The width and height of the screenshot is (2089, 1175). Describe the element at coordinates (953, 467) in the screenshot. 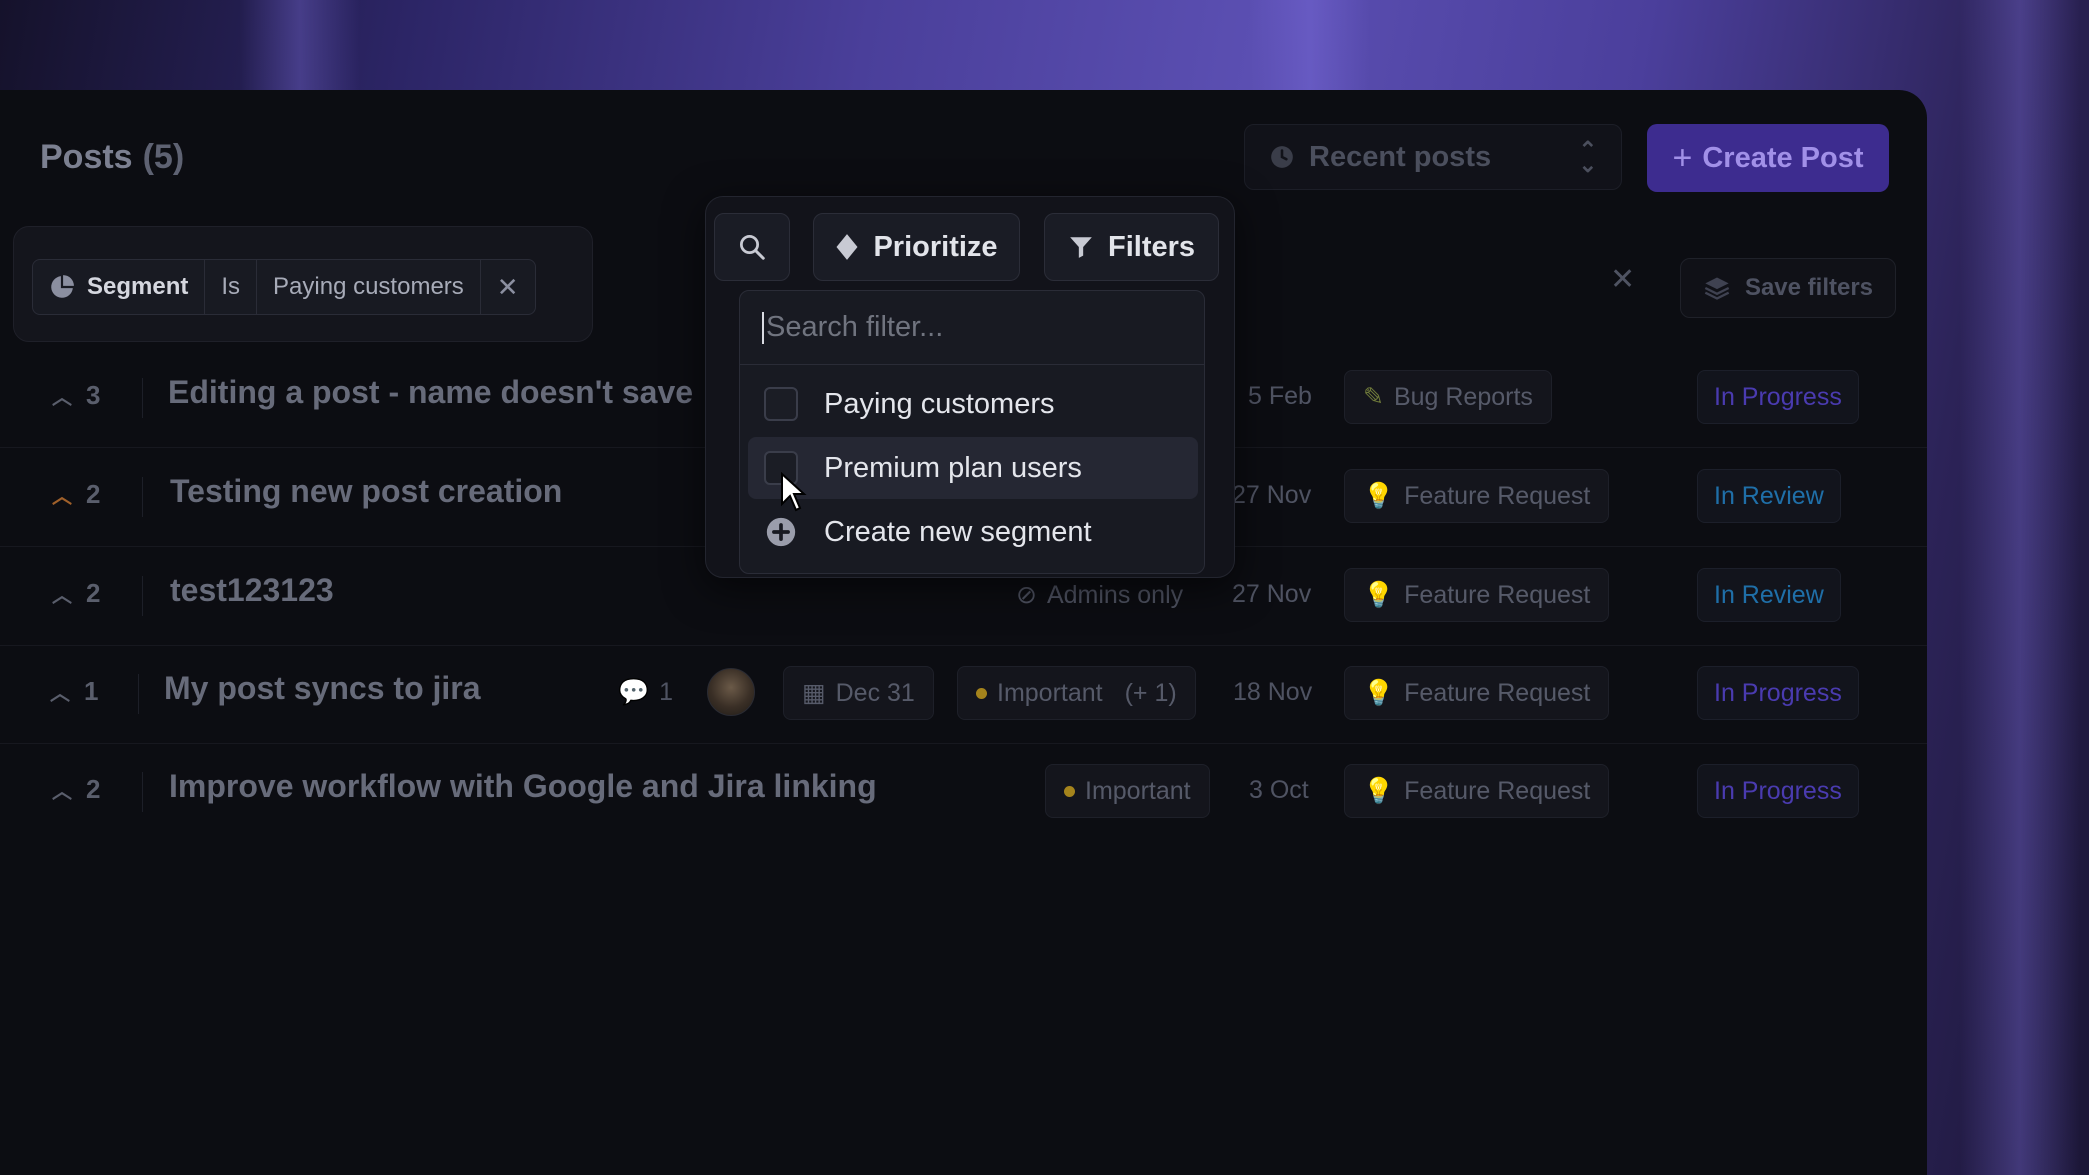

I see `option-label: Premium plan users` at that location.